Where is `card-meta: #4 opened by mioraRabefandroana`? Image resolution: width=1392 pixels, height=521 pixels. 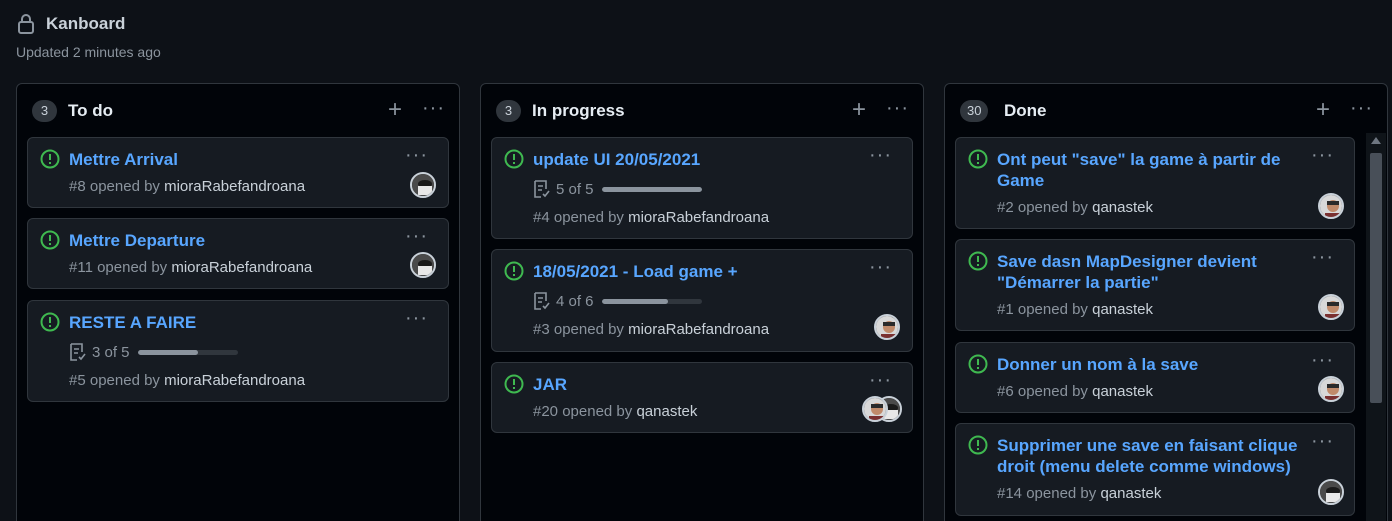
card-meta: #4 opened by mioraRabefandroana is located at coordinates (651, 217).